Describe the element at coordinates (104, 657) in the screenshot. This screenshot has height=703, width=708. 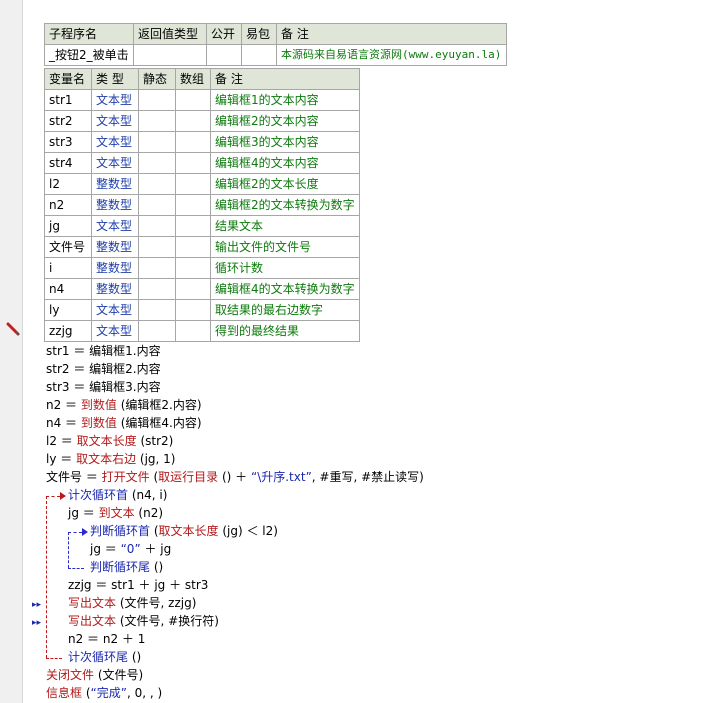
I see `code-line: 计次循环尾 ()` at that location.